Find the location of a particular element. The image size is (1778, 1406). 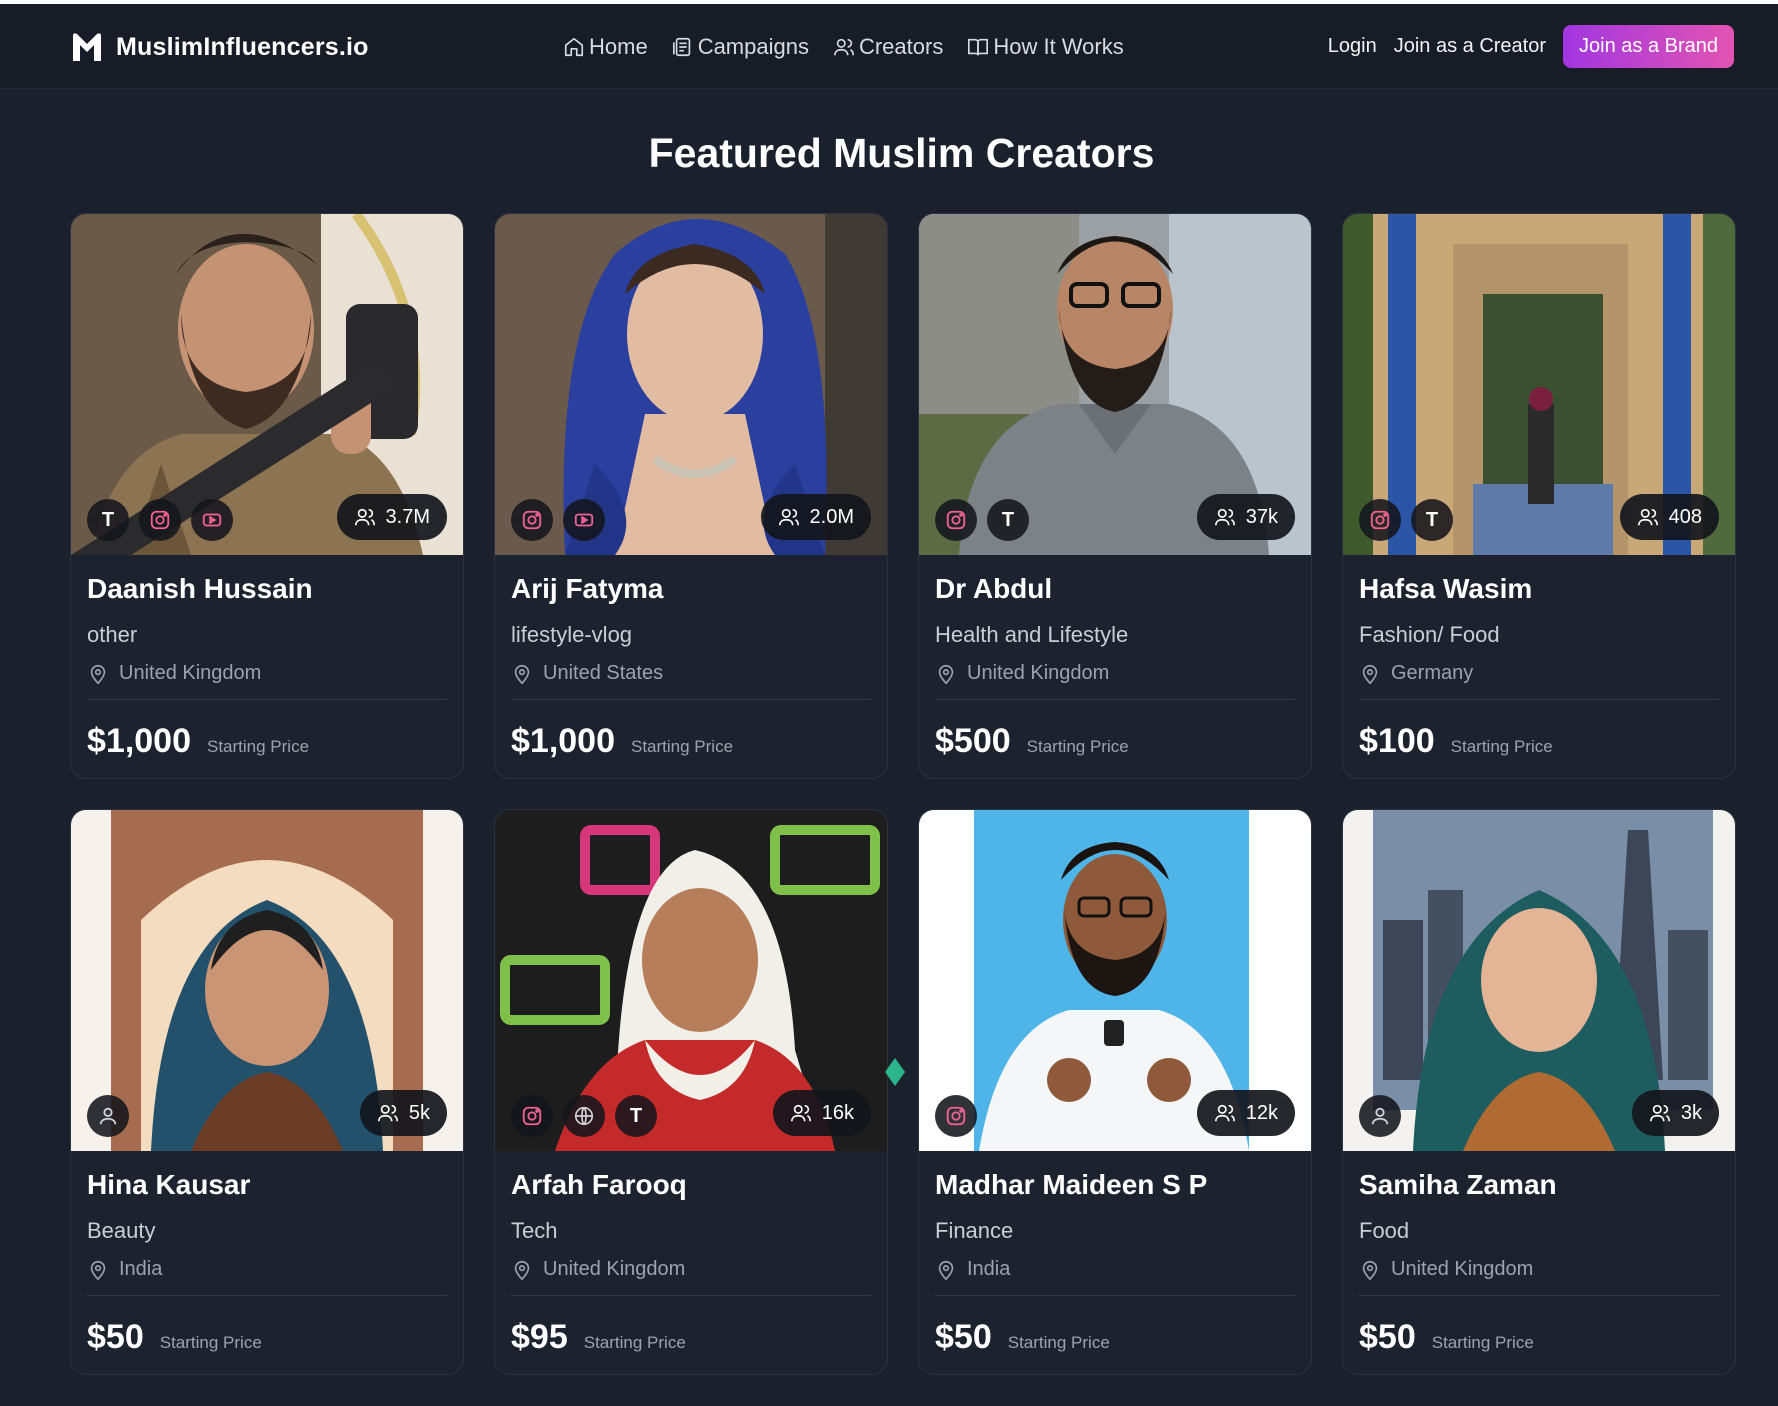

creator-name: Hina Kausar is located at coordinates (169, 1184).